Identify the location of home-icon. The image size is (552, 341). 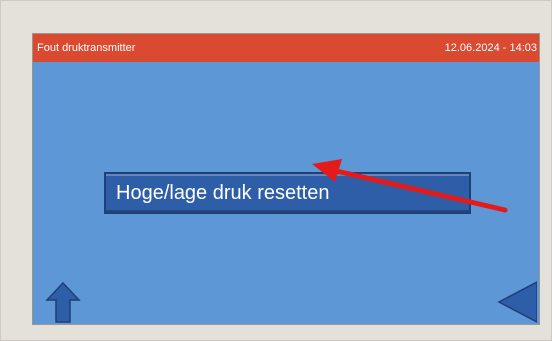
(63, 302).